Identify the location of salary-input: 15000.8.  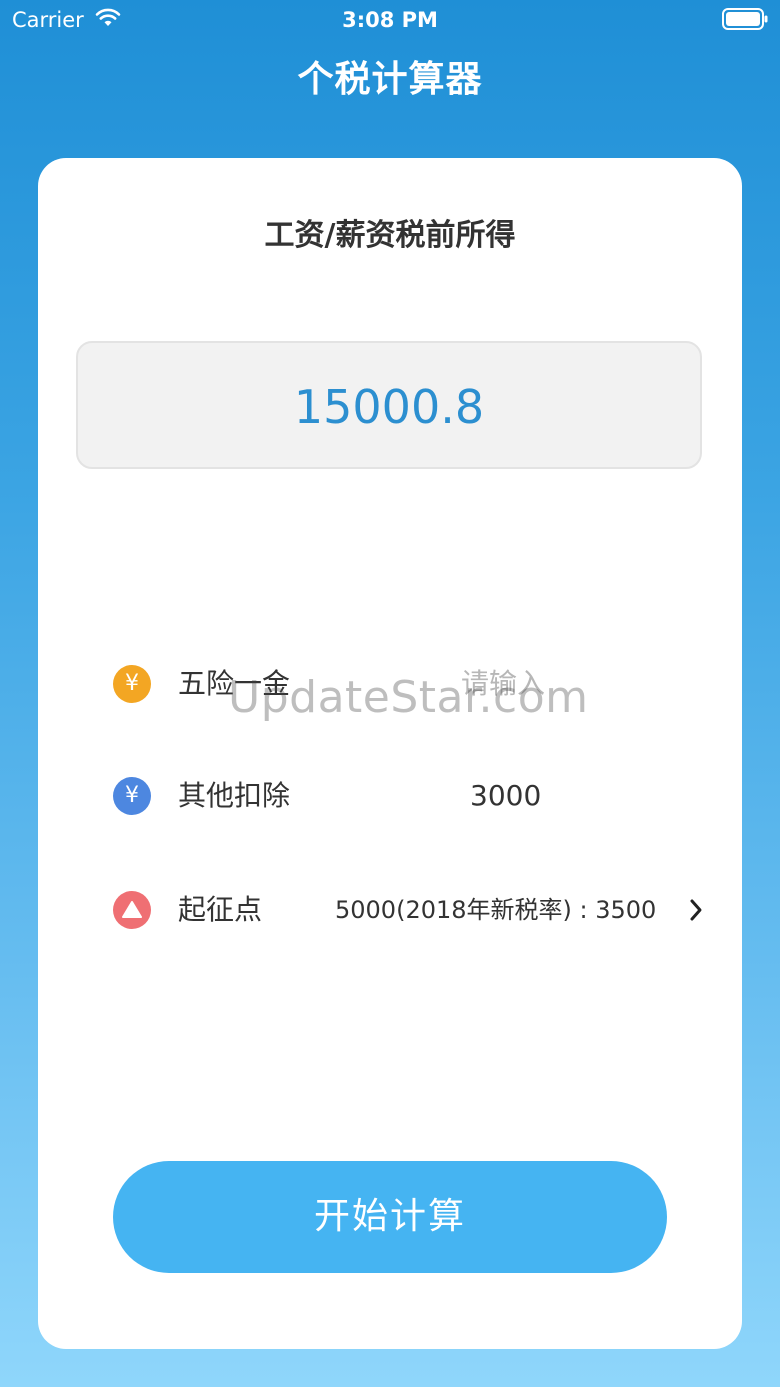
(389, 405).